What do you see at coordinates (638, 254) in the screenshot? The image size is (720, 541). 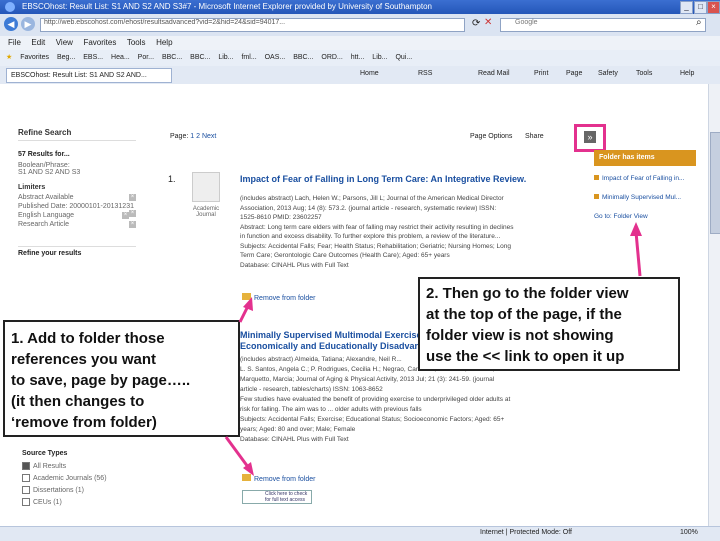 I see `arrow-to-folder` at bounding box center [638, 254].